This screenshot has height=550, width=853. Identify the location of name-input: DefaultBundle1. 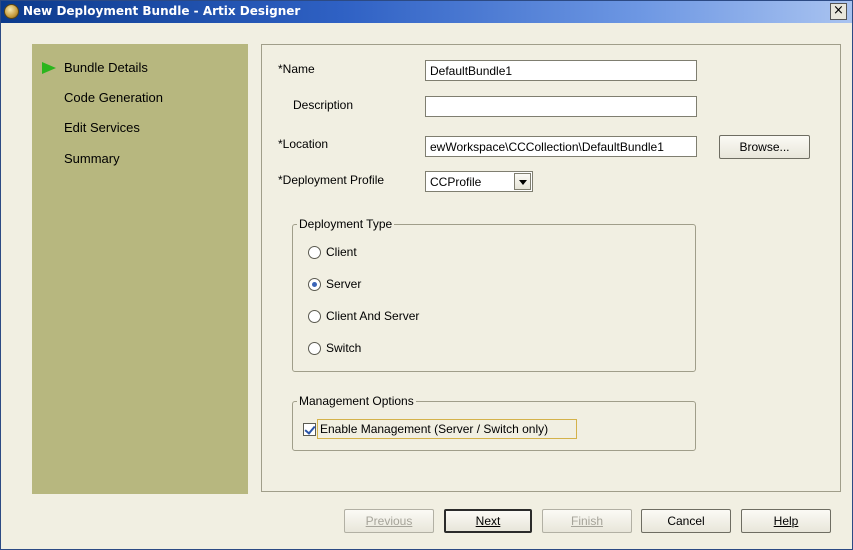
(561, 70).